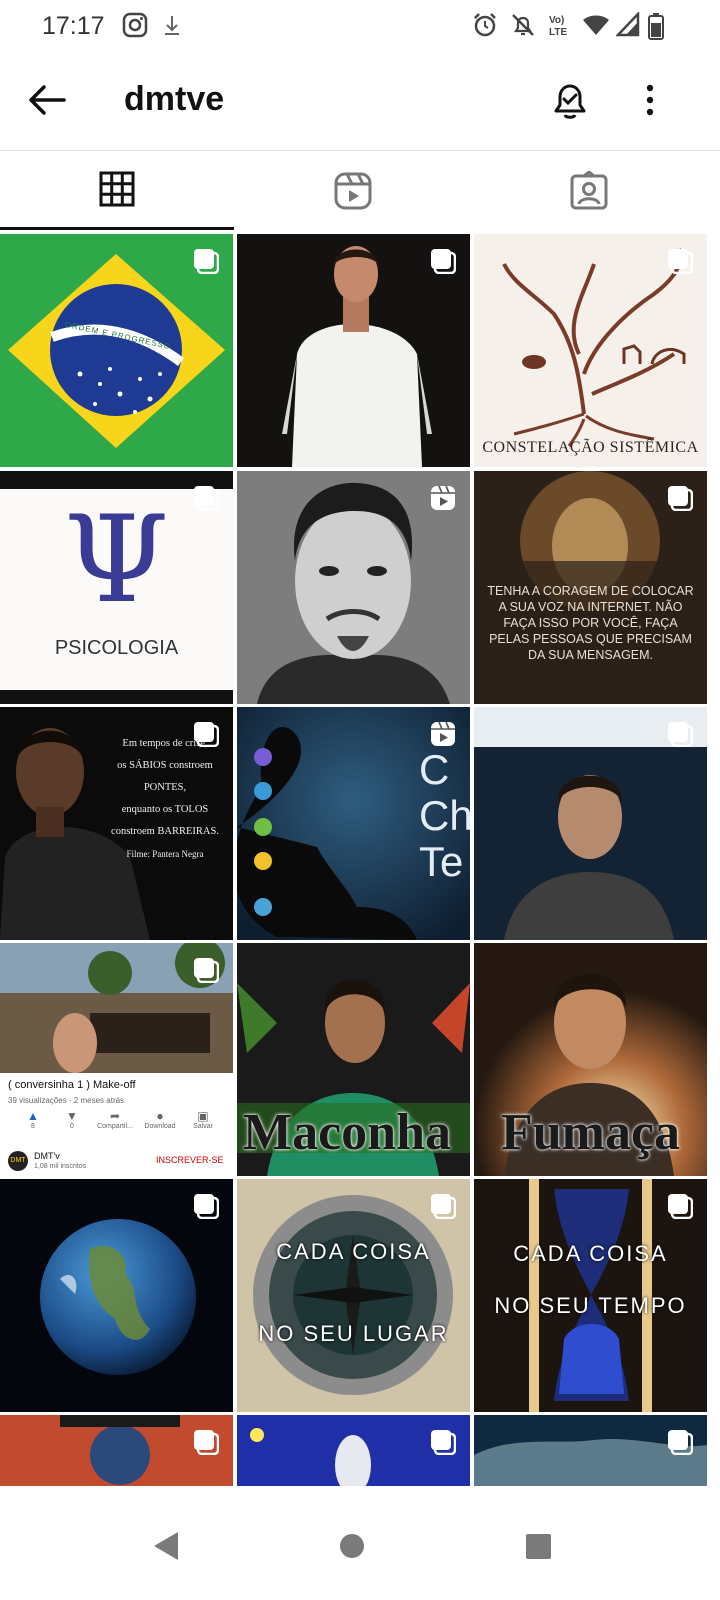 The image size is (720, 1600). I want to click on quote-line: os SÁBIOS constroem PONTES,, so click(165, 776).